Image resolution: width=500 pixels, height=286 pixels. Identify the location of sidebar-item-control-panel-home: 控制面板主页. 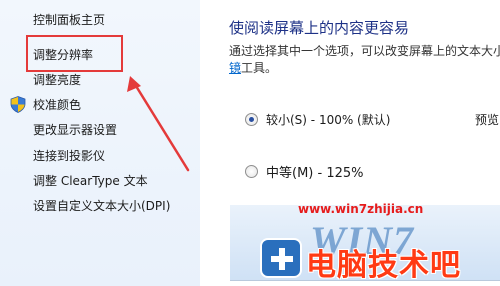
(69, 20).